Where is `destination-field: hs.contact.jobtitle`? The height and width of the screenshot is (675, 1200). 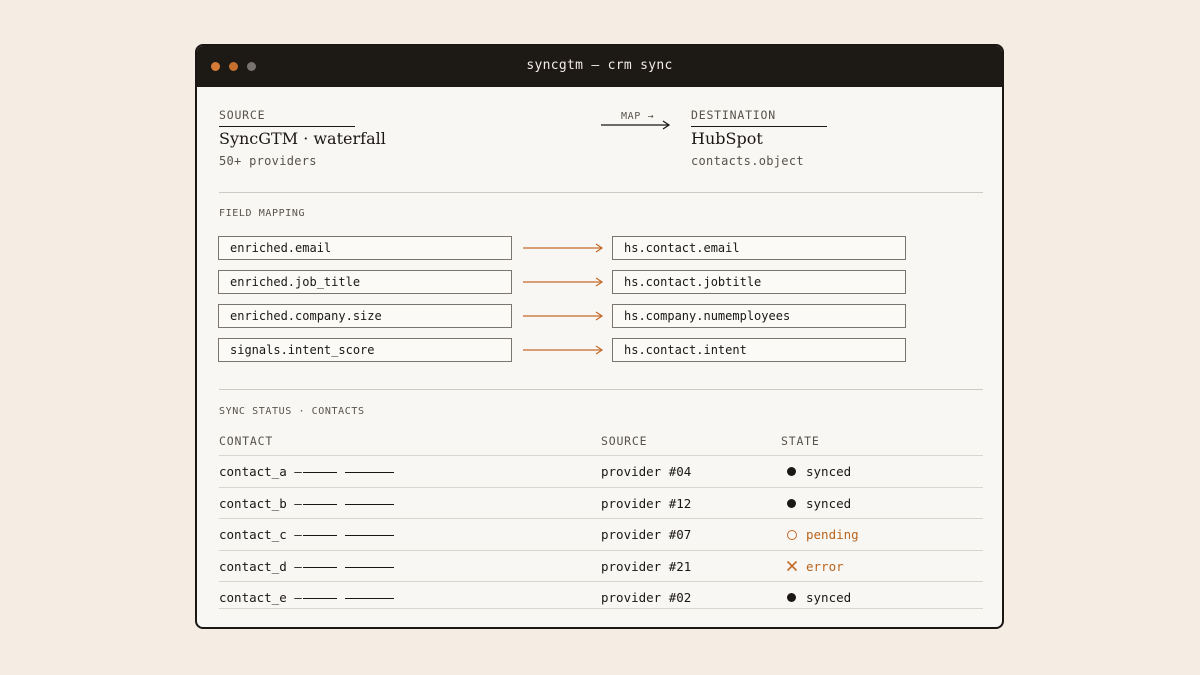 destination-field: hs.contact.jobtitle is located at coordinates (759, 282).